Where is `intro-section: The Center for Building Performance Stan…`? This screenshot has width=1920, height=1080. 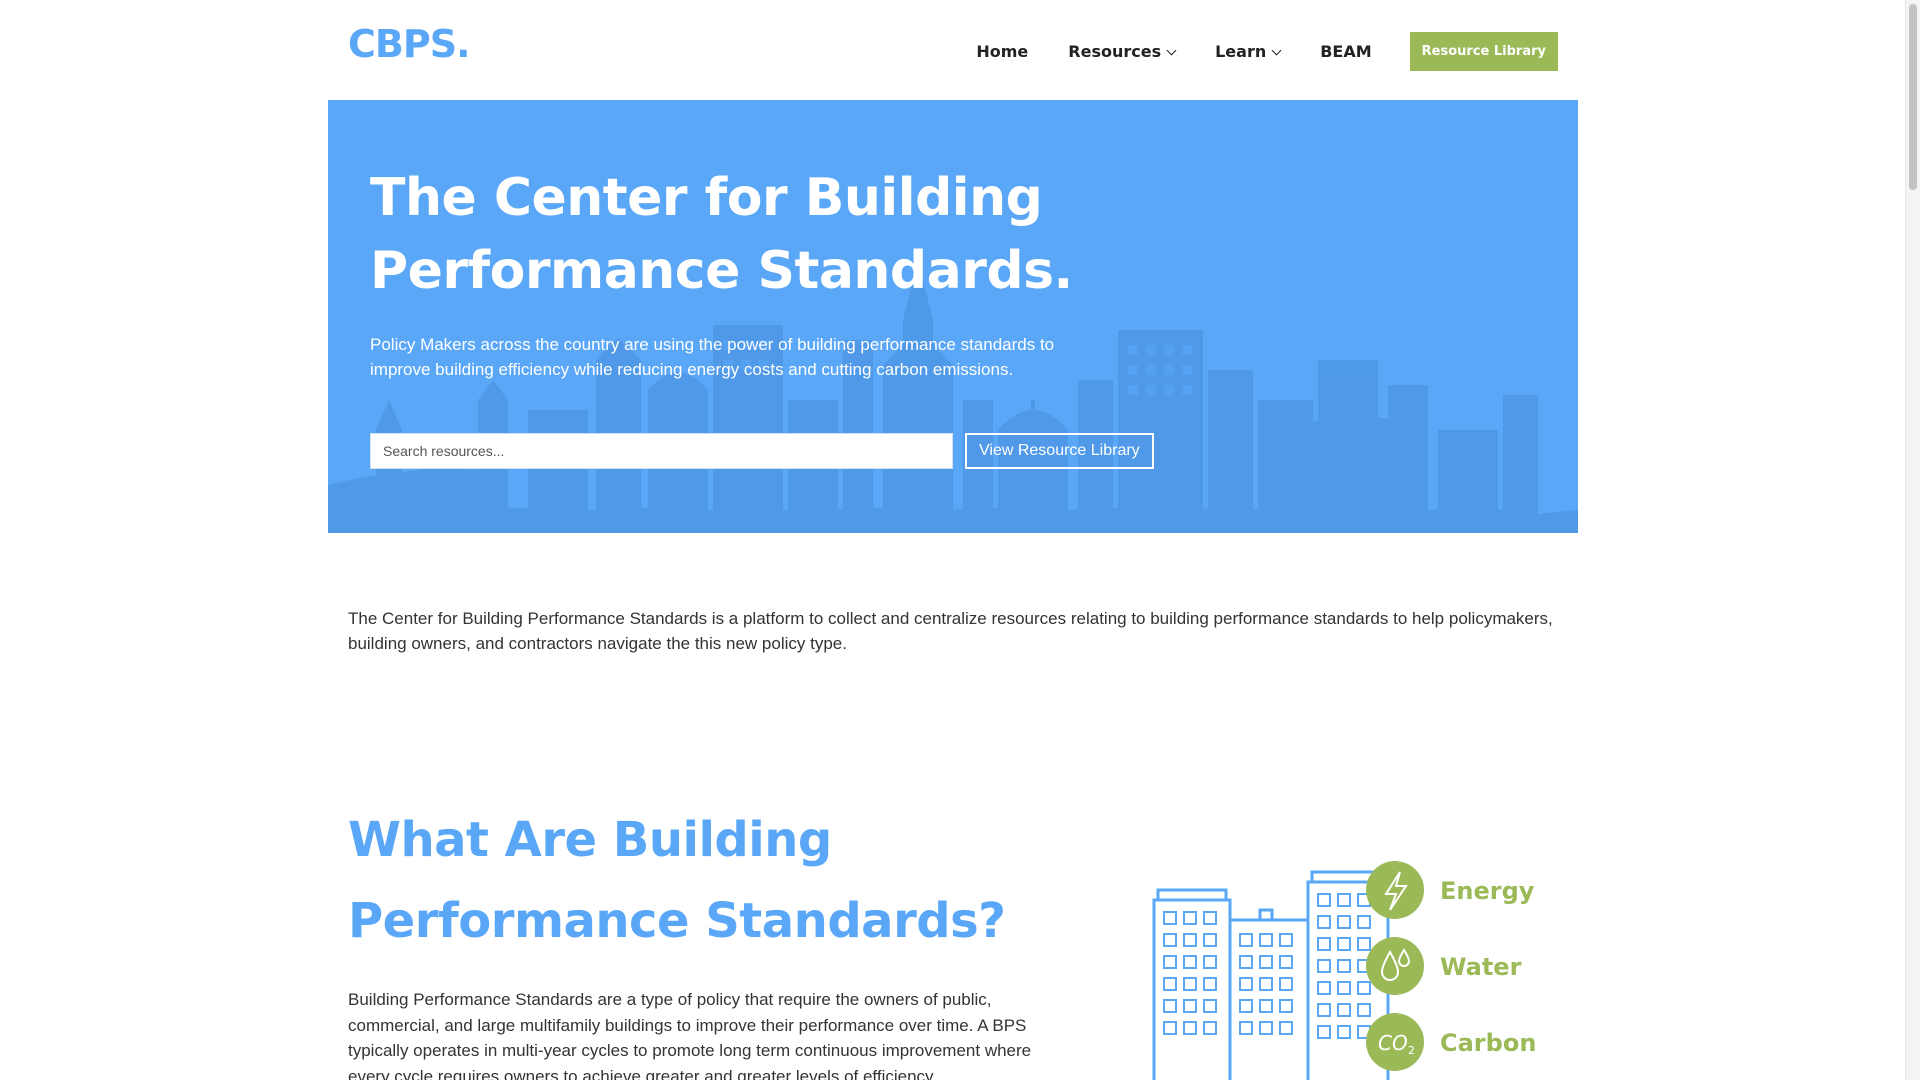
intro-section: The Center for Building Performance Stan… is located at coordinates (953, 631).